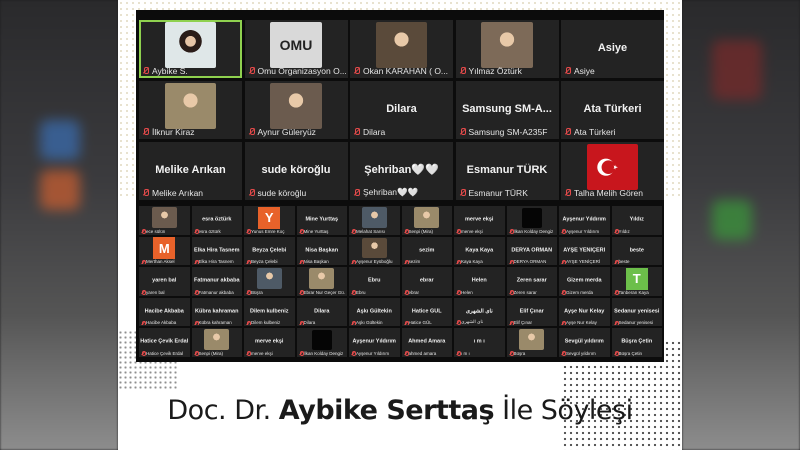 The height and width of the screenshot is (450, 800). Describe the element at coordinates (374, 281) in the screenshot. I see `participant-tile: Ebru Ebru` at that location.